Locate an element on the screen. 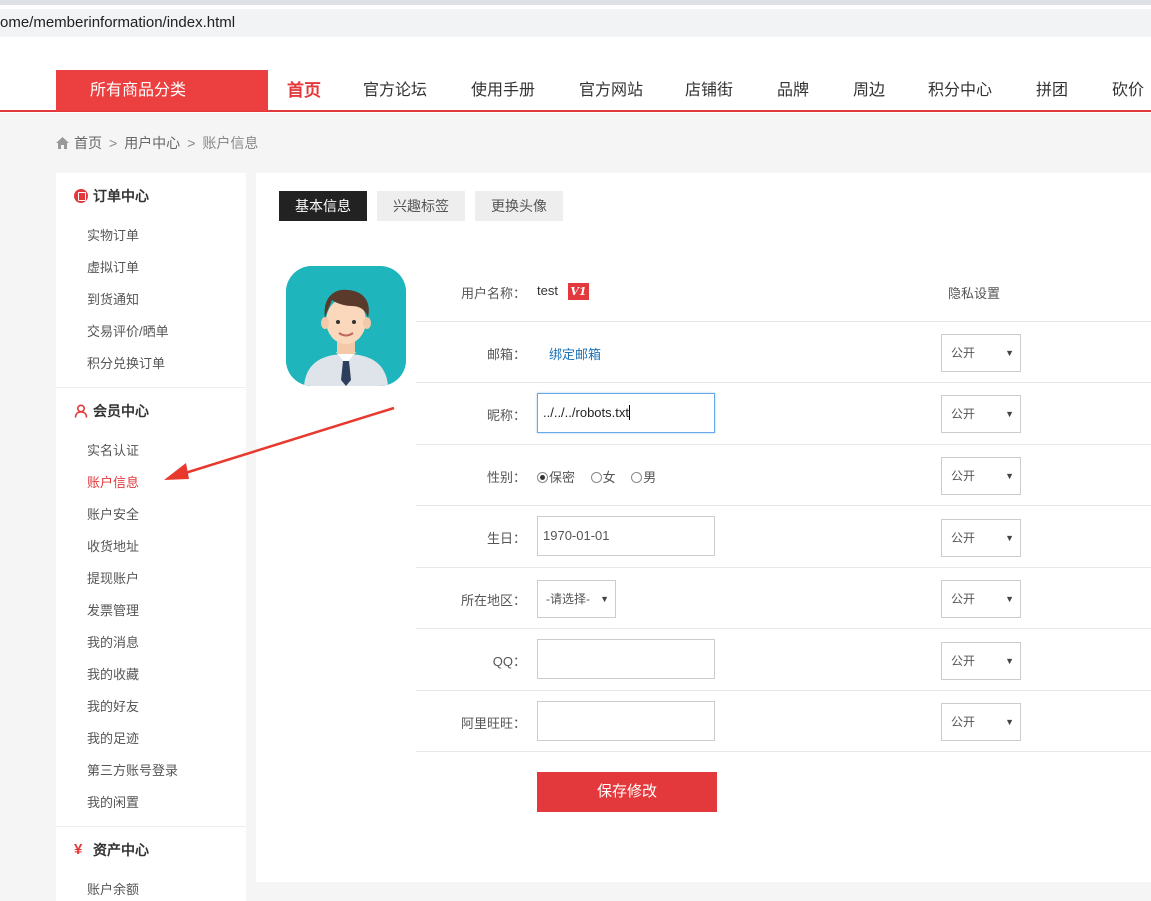 This screenshot has width=1151, height=901. region-select-value: -请选择- is located at coordinates (568, 599).